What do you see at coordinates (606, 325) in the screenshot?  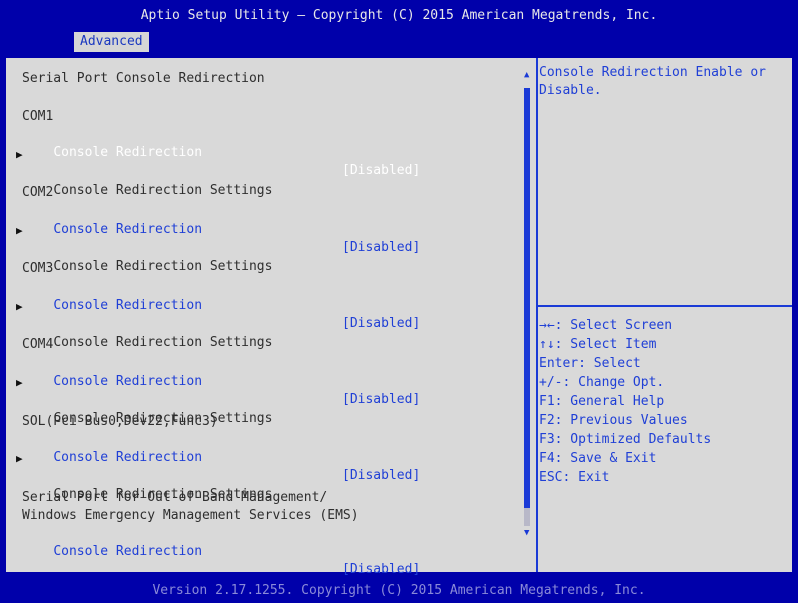 I see `key-select-screen: →←: Select Screen` at bounding box center [606, 325].